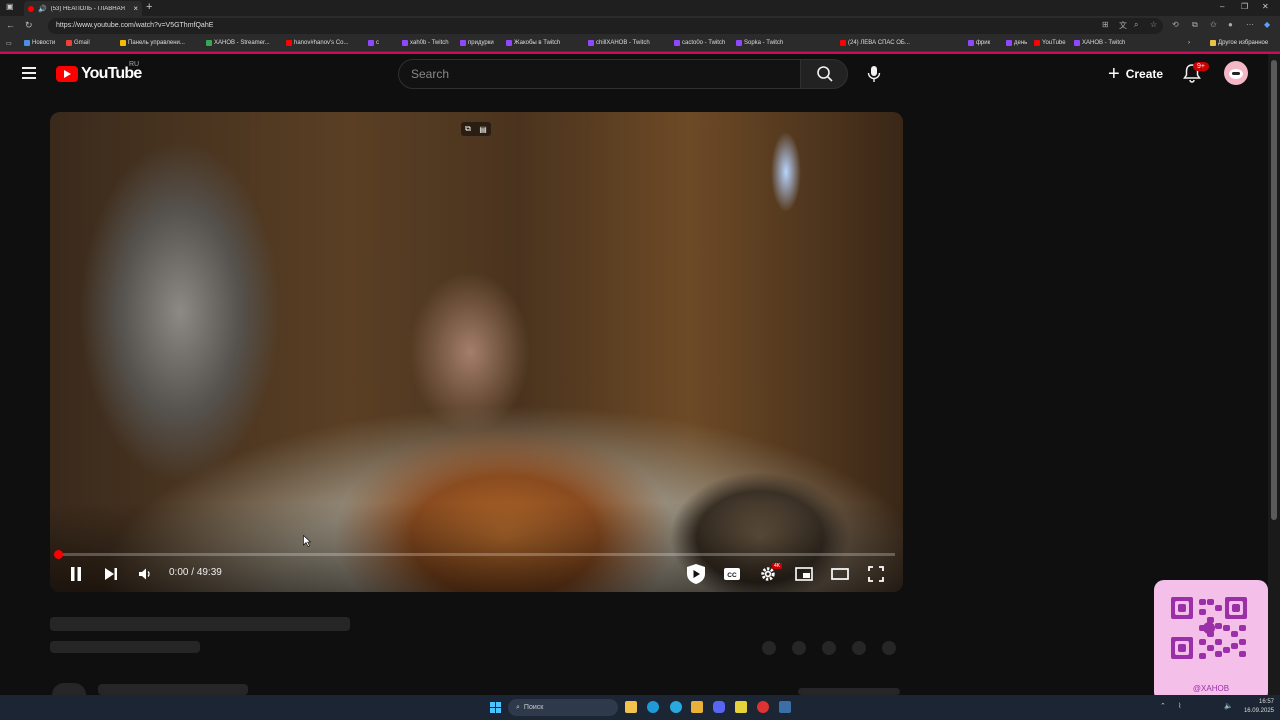 This screenshot has width=1280, height=720. Describe the element at coordinates (1105, 24) in the screenshot. I see `app-icon: ⊞` at that location.